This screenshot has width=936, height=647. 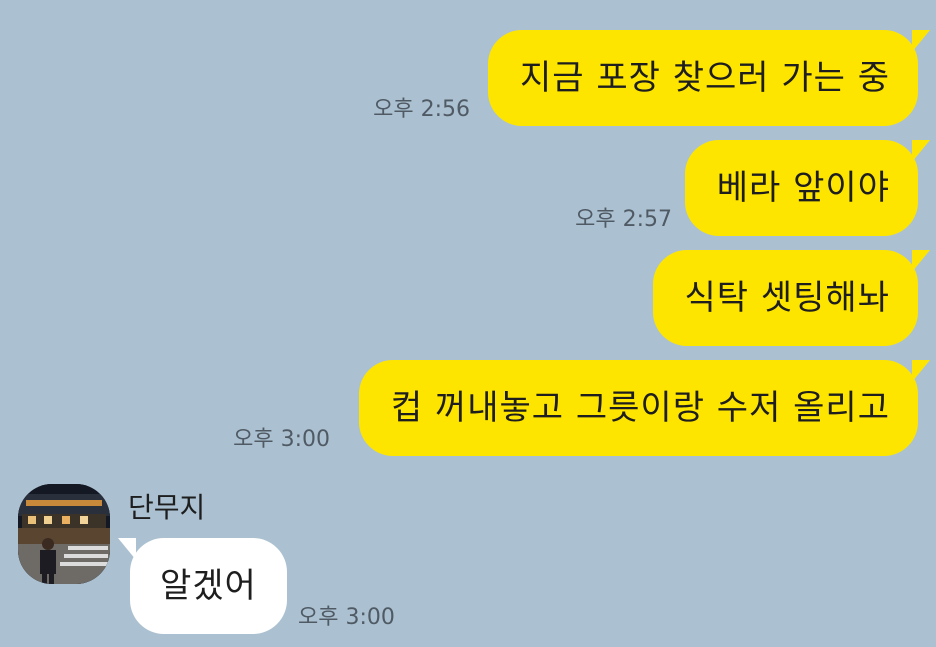 I want to click on sender-name: 단무지, so click(x=167, y=507).